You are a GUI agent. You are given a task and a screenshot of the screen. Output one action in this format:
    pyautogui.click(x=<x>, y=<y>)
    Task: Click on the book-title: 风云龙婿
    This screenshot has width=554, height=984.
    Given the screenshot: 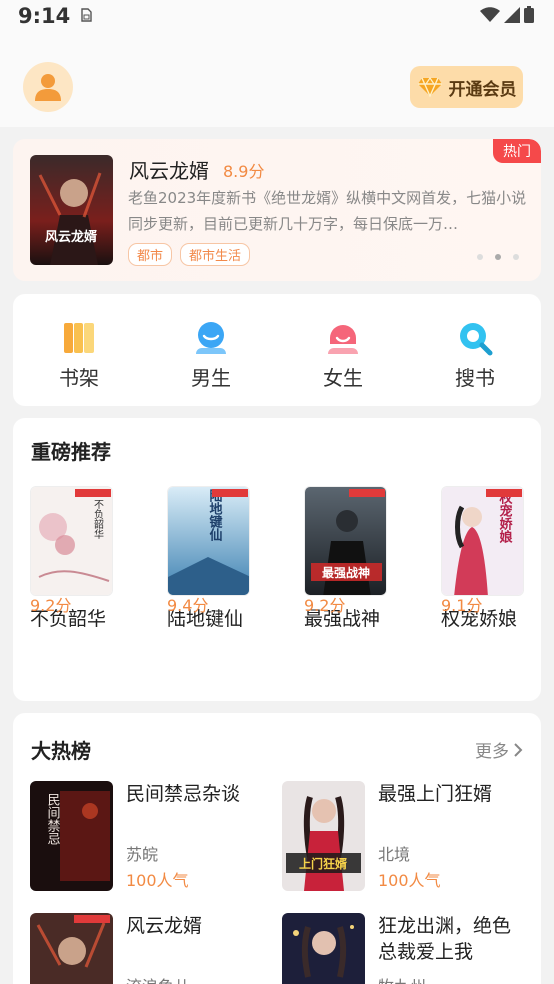 What is the action you would take?
    pyautogui.click(x=164, y=926)
    